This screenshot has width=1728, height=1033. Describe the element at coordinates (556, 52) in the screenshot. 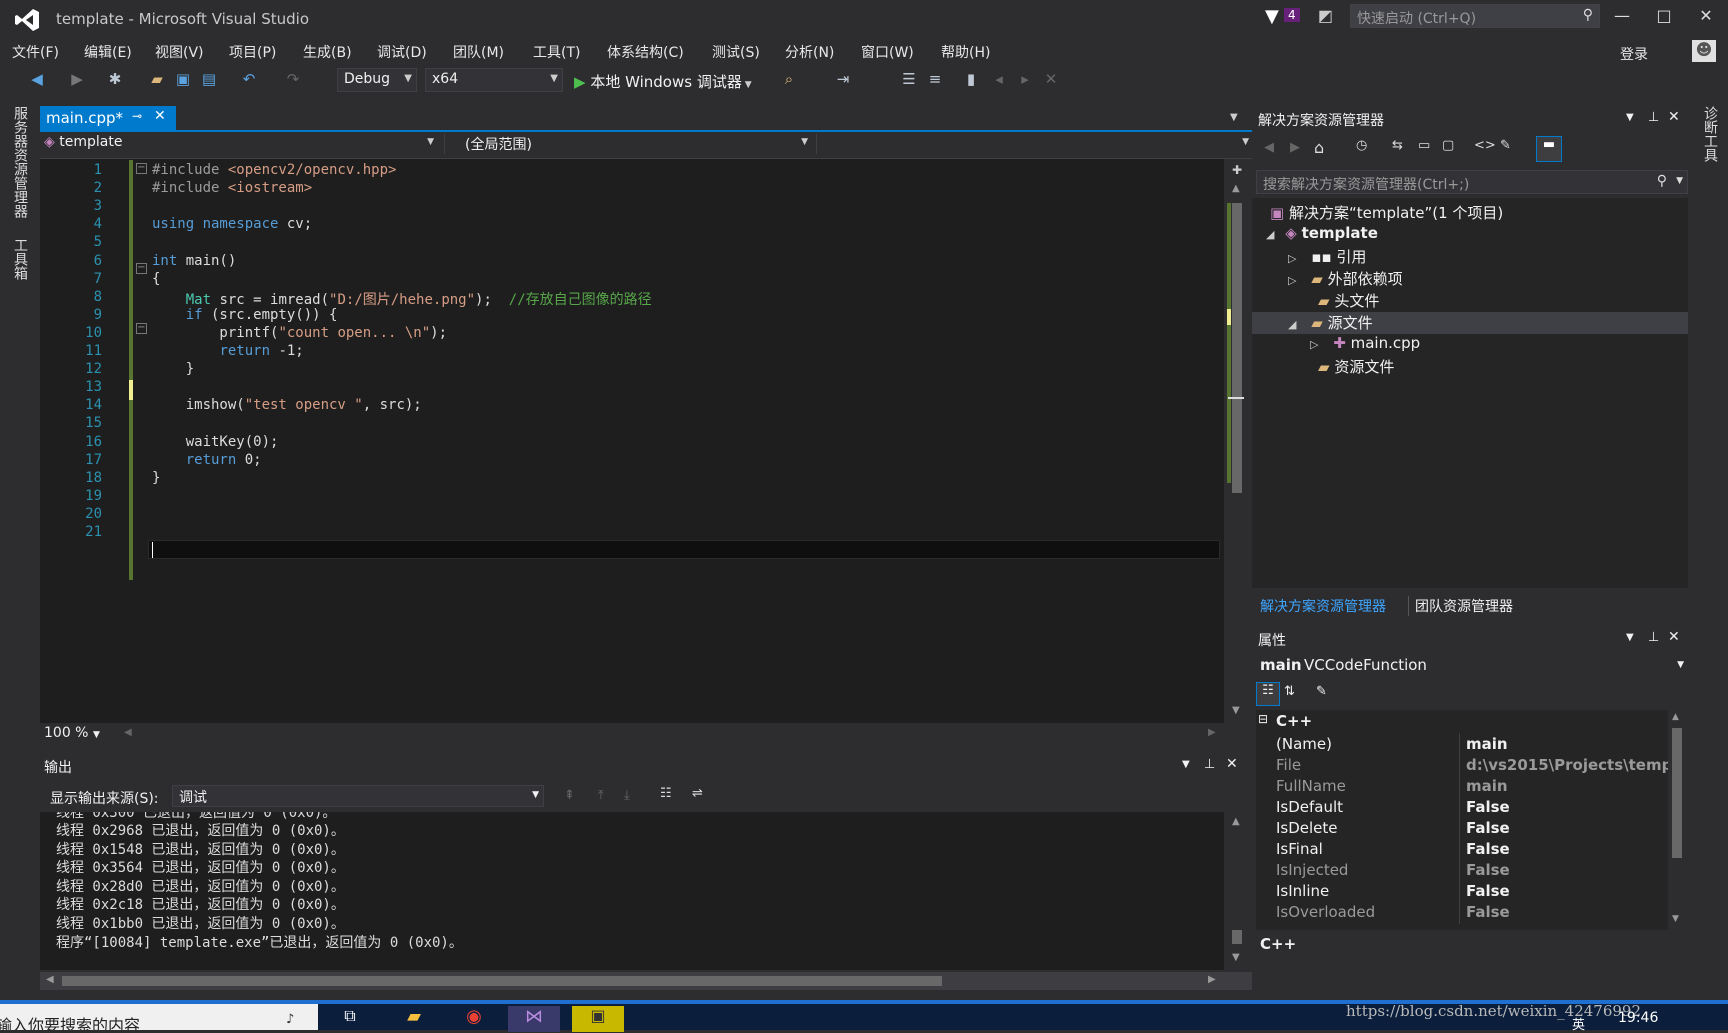

I see `menu-tools: 工具(T)` at that location.